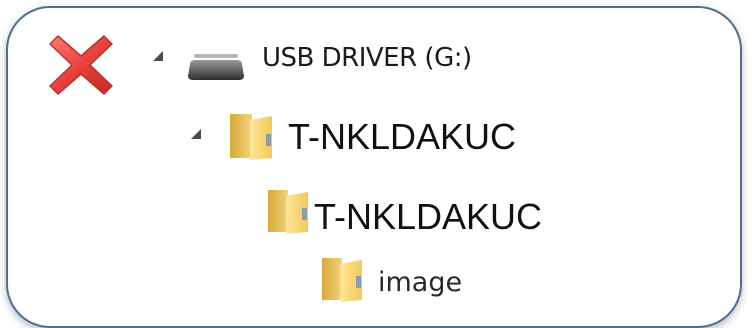  Describe the element at coordinates (420, 282) in the screenshot. I see `tree-item-label: image` at that location.